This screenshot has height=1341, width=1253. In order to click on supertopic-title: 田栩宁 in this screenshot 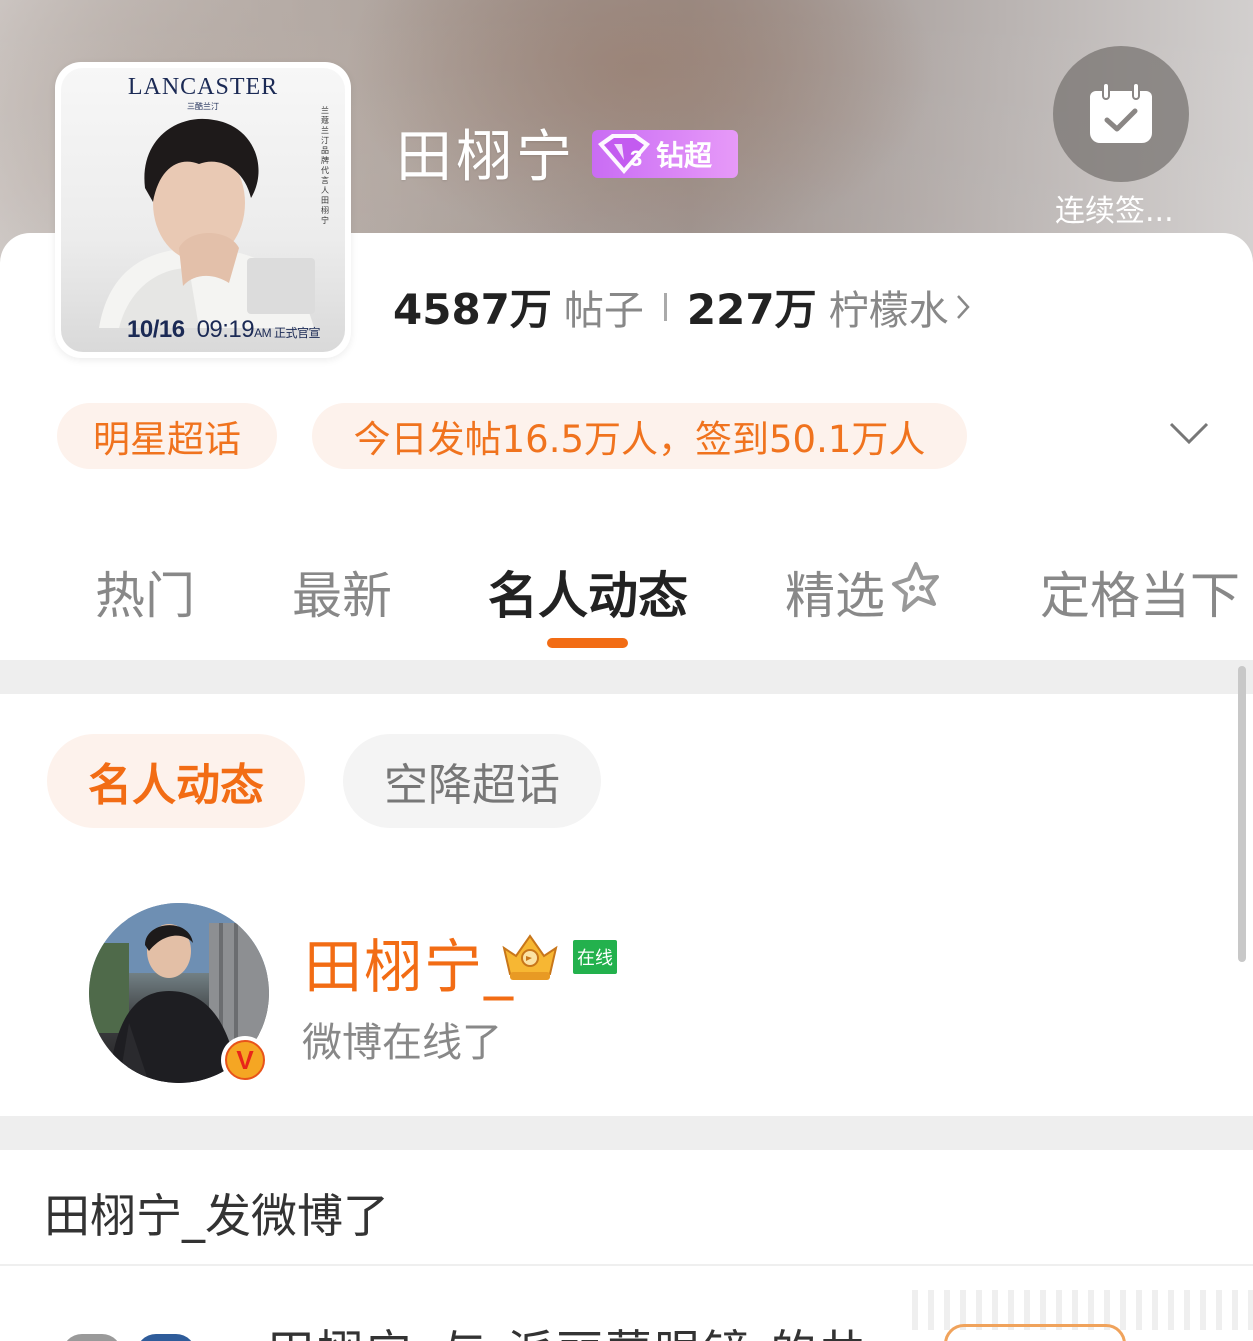, I will do `click(486, 157)`.